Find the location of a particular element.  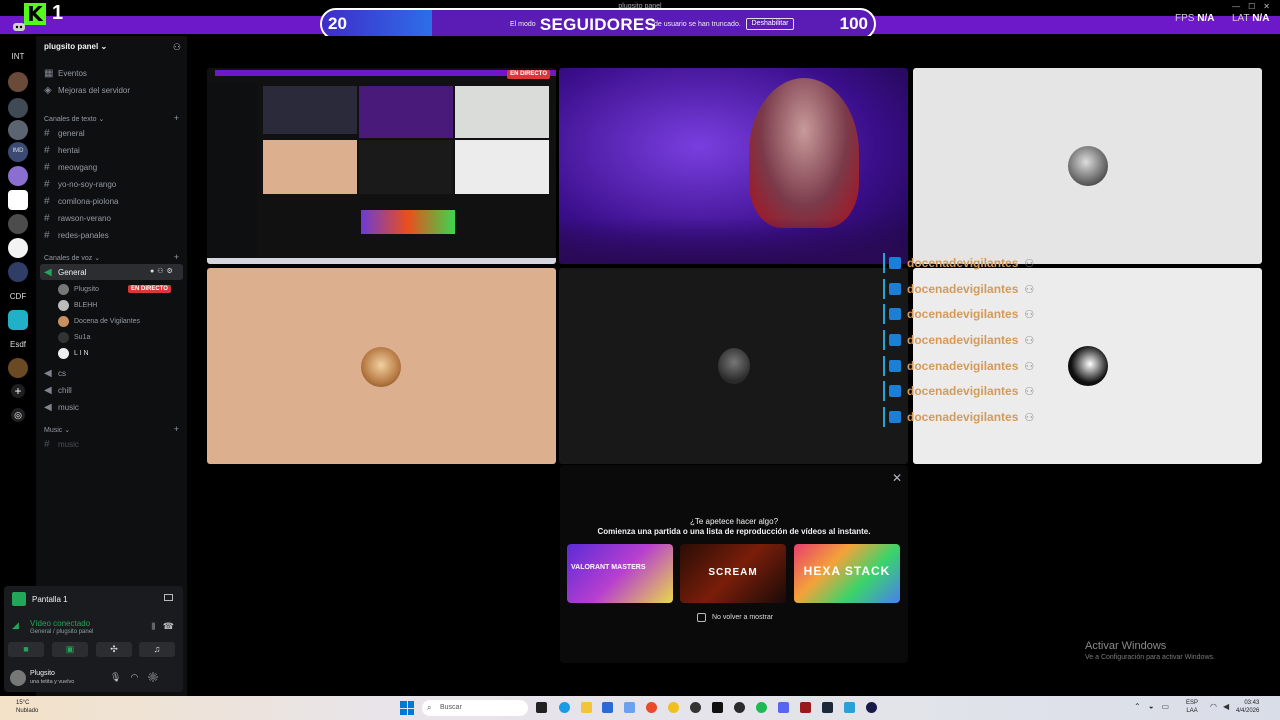

text-category: Canales de texto ⌄ is located at coordinates (74, 119).